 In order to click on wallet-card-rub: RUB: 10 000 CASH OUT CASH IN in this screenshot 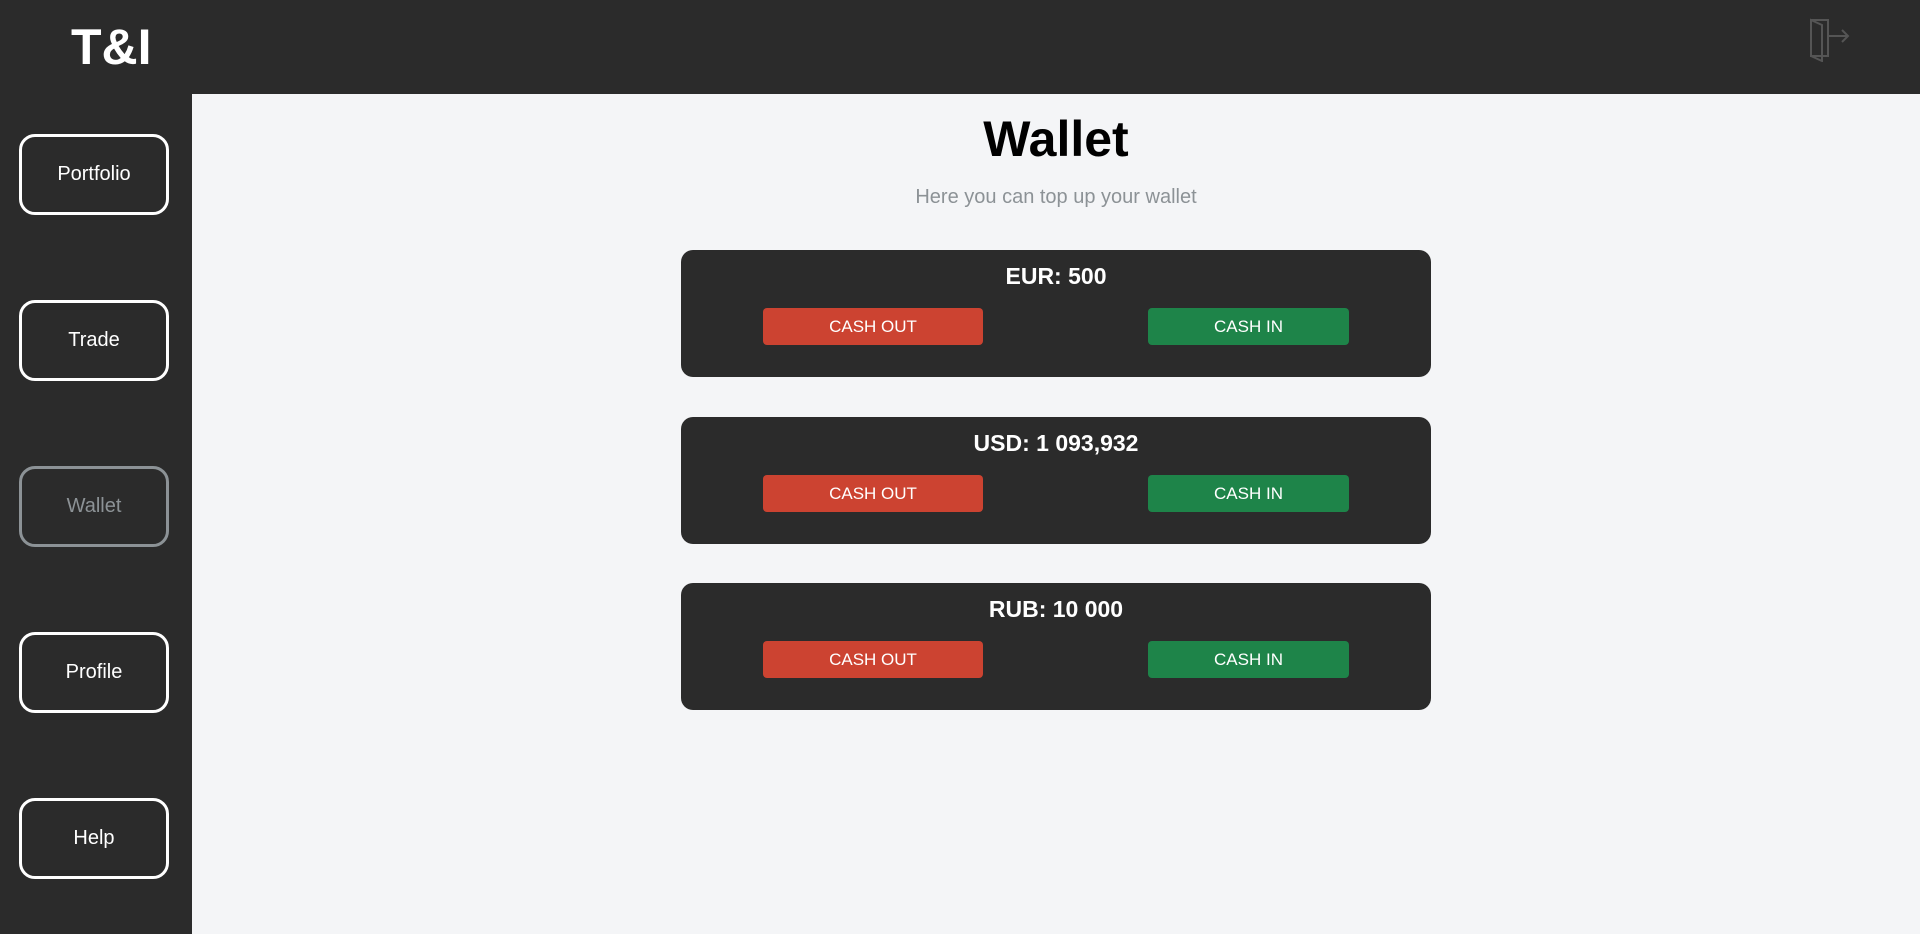, I will do `click(1056, 646)`.